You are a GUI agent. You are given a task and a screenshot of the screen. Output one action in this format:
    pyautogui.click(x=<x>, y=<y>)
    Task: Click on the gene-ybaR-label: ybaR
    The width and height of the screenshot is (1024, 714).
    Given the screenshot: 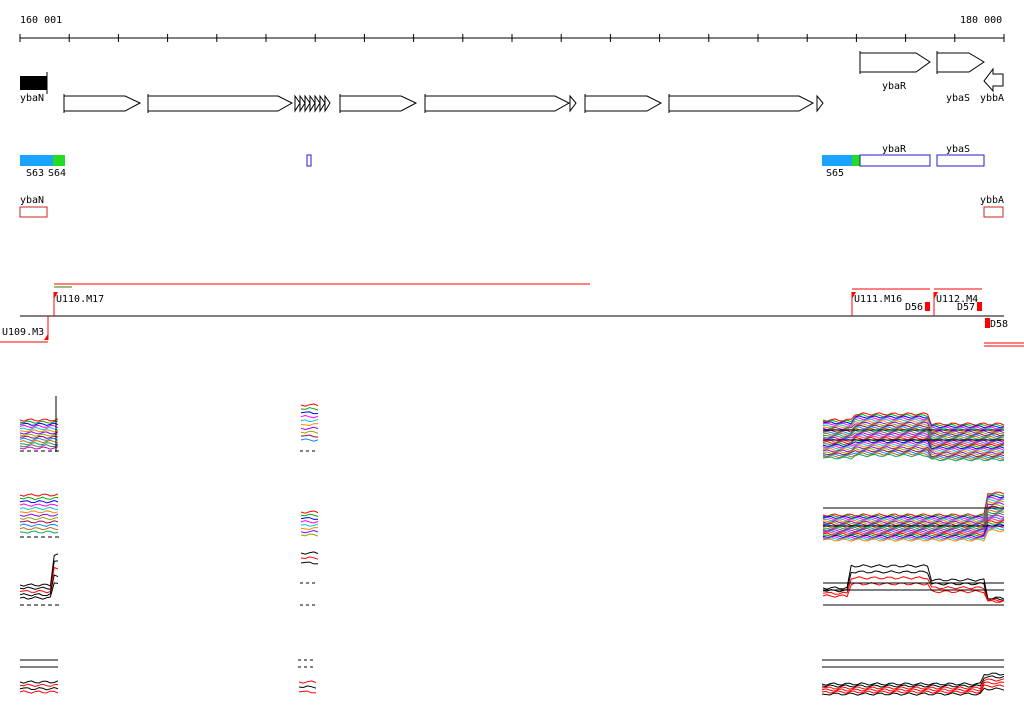 What is the action you would take?
    pyautogui.click(x=894, y=86)
    